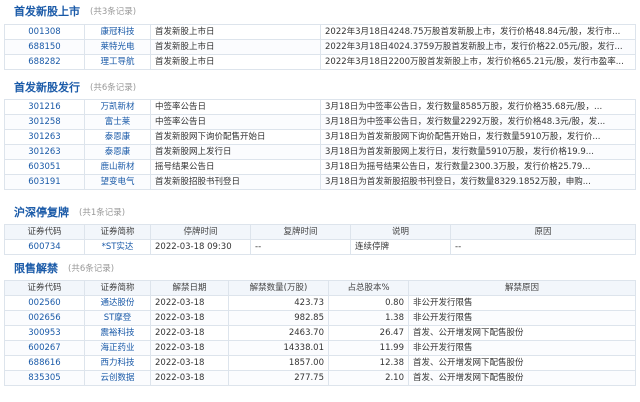 This screenshot has width=640, height=402. Describe the element at coordinates (44, 122) in the screenshot. I see `stock-code-link: 301258` at that location.